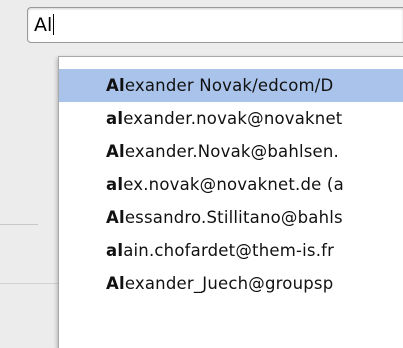 The width and height of the screenshot is (403, 348). What do you see at coordinates (233, 184) in the screenshot?
I see `suggestion-rest: ex.novak@novaknet.de (a` at bounding box center [233, 184].